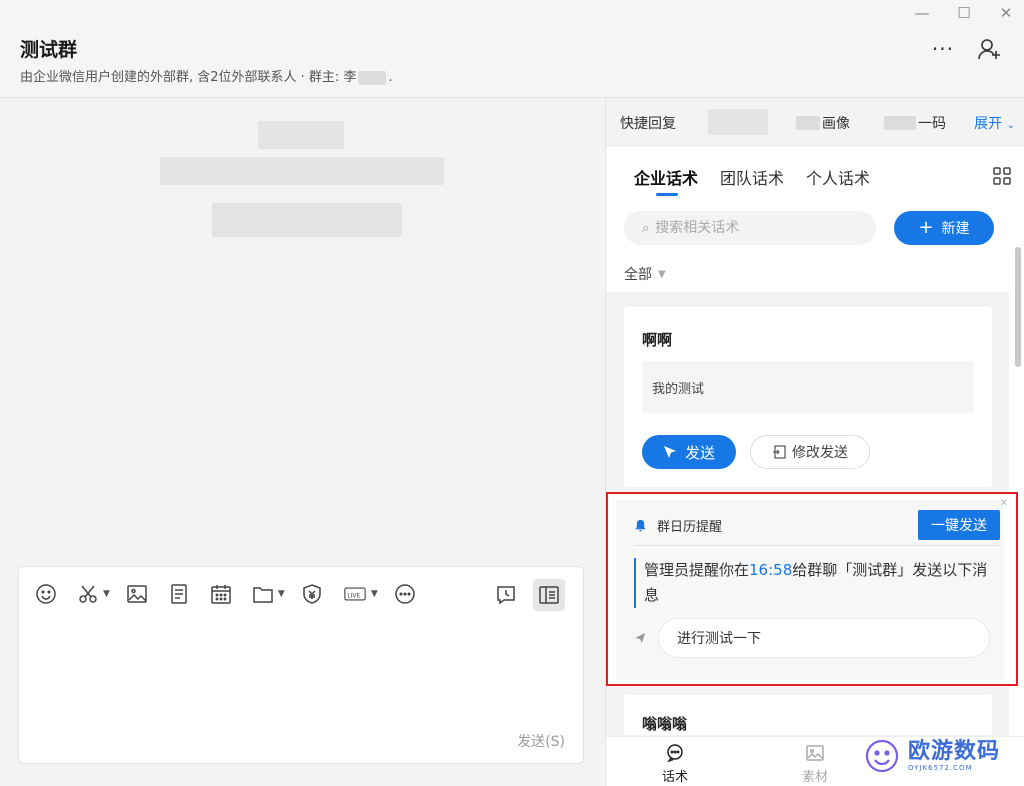 Image resolution: width=1024 pixels, height=786 pixels. I want to click on watermark-logo-icon, so click(882, 756).